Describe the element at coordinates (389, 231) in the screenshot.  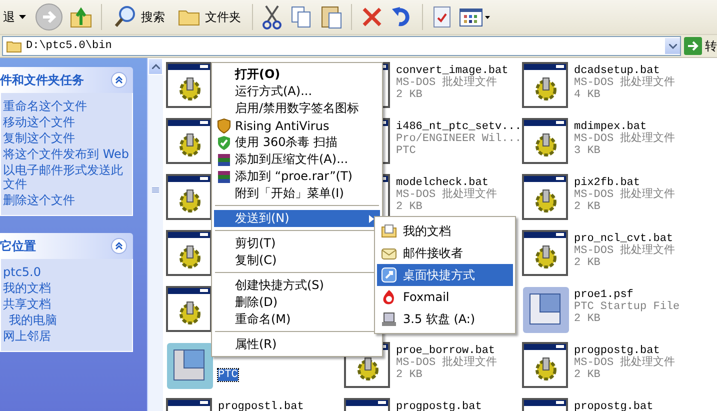
I see `folder-icon` at that location.